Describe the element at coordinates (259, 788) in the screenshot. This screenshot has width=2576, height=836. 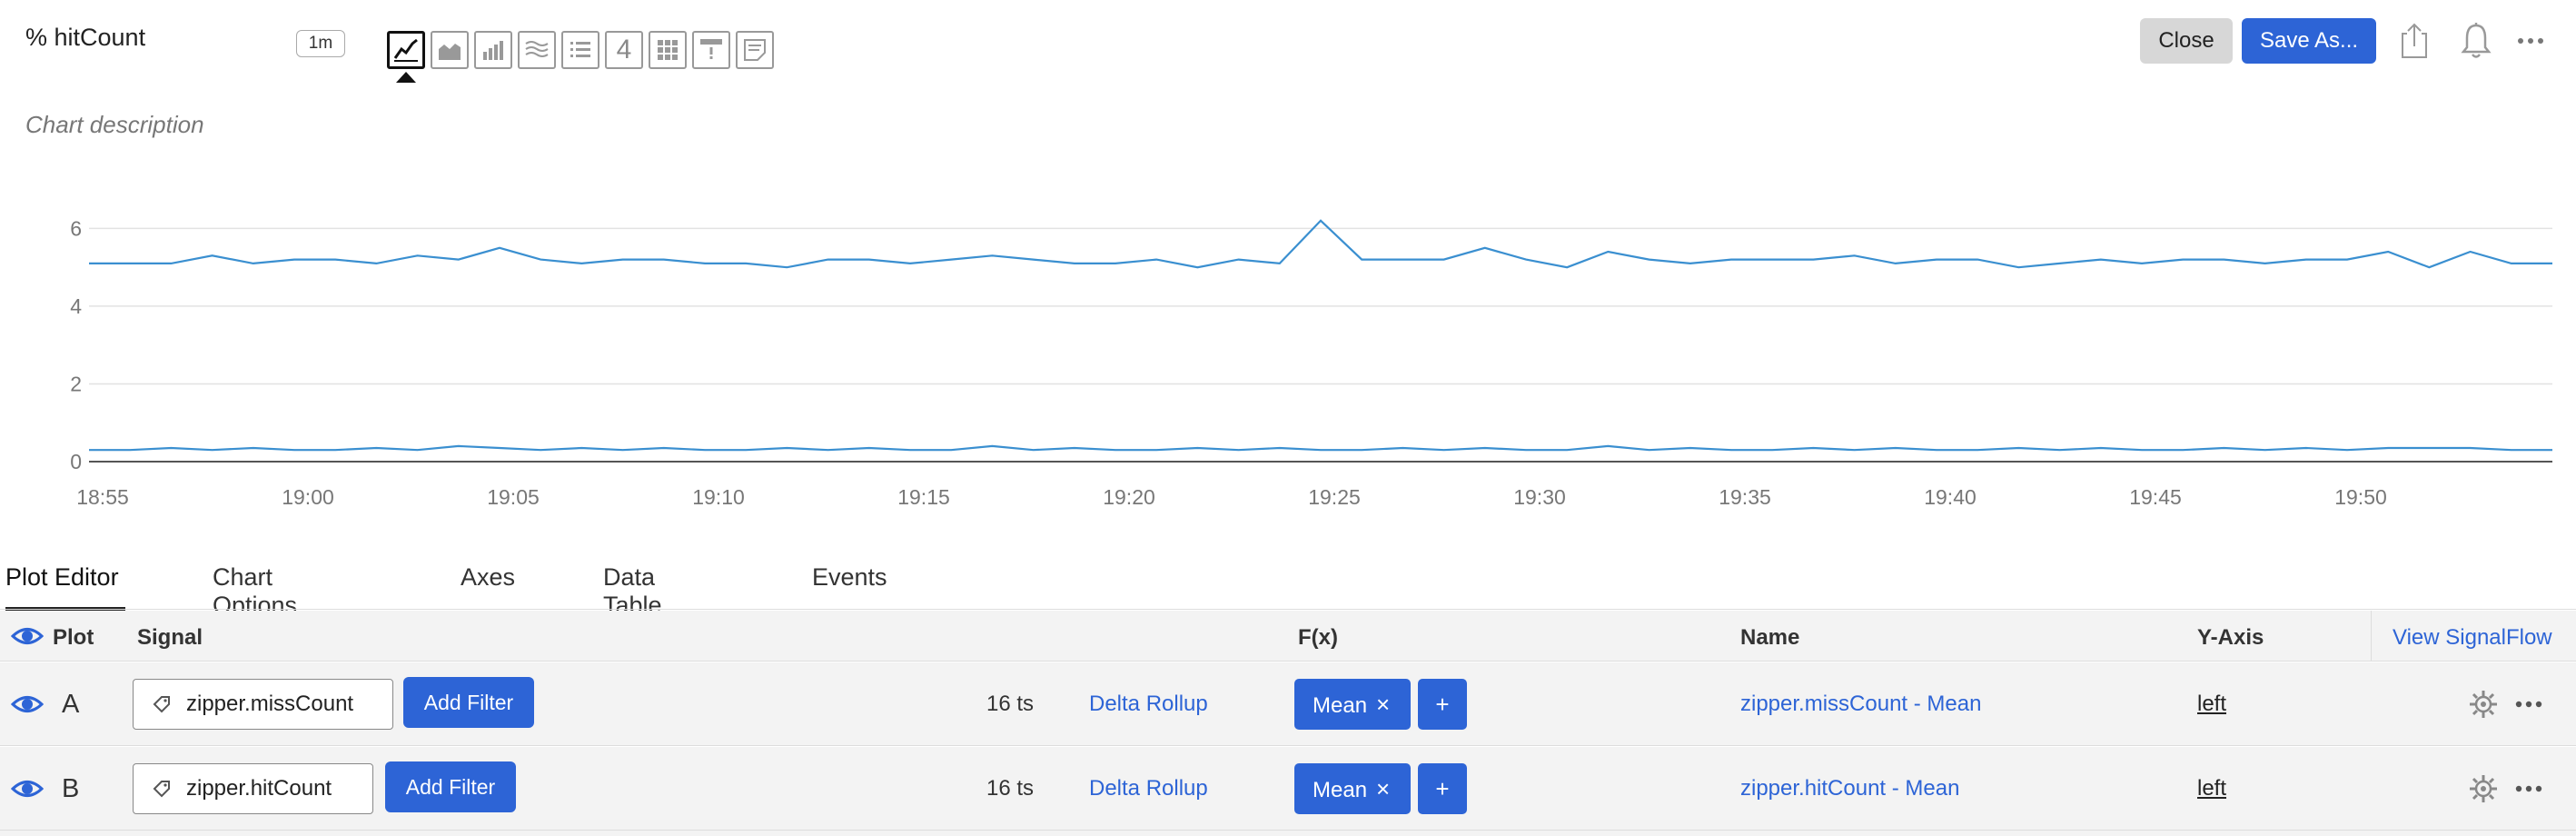
I see `signal-name: zipper.hitCount` at that location.